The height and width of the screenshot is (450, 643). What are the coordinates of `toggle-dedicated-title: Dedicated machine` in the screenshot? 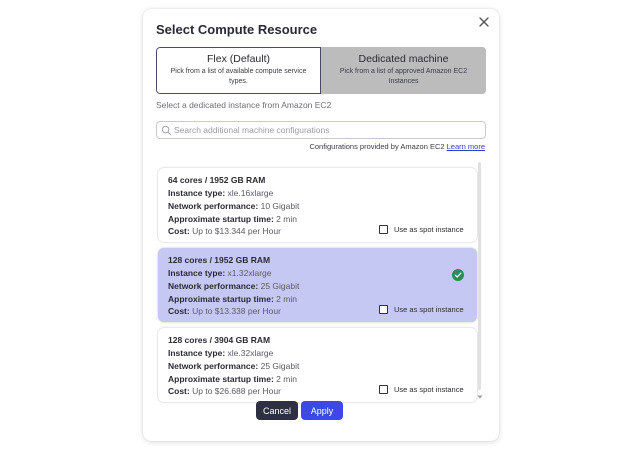 It's located at (403, 59).